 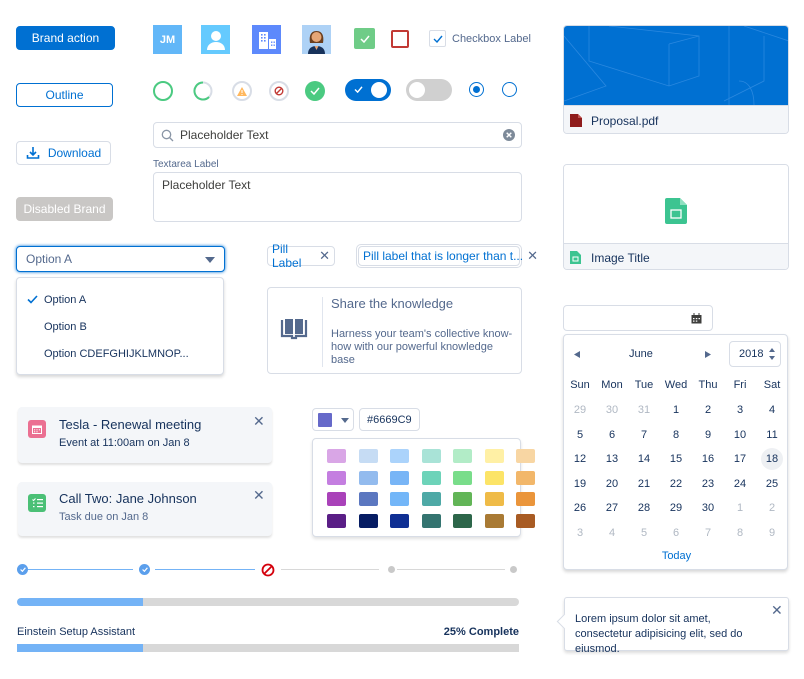 I want to click on radio-unchecked, so click(x=509, y=89).